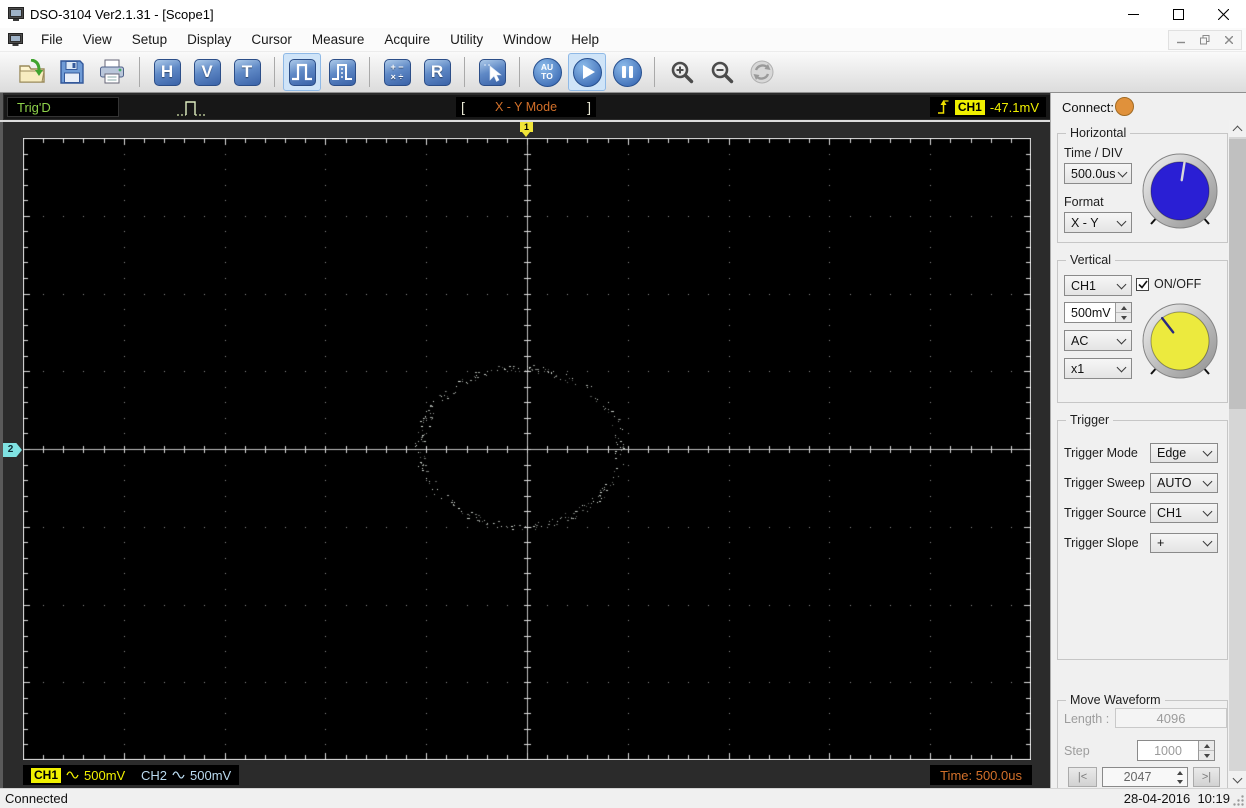 The width and height of the screenshot is (1246, 808). Describe the element at coordinates (302, 72) in the screenshot. I see `pulse-waveform-button` at that location.